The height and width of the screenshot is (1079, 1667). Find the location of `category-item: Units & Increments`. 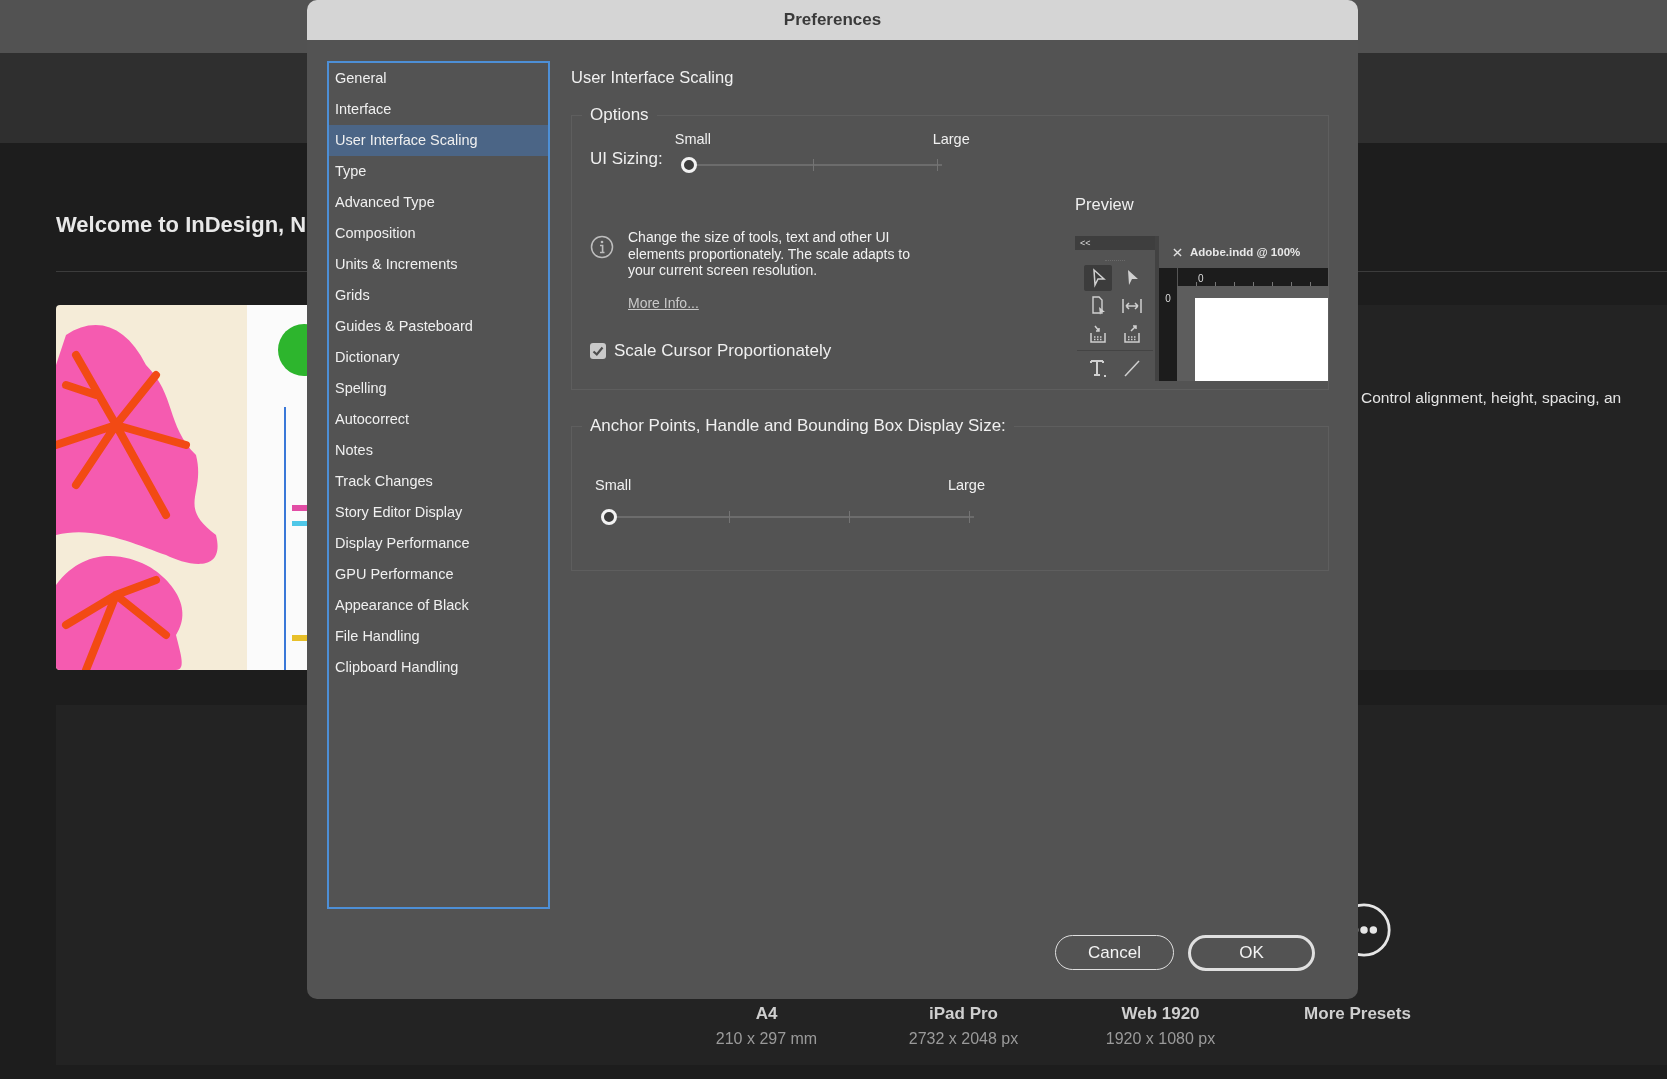

category-item: Units & Increments is located at coordinates (438, 264).